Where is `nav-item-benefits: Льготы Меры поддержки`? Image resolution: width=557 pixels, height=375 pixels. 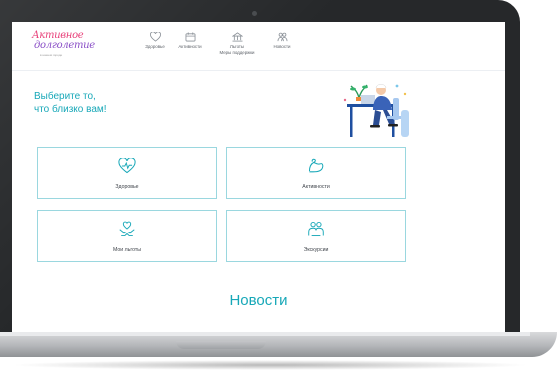 nav-item-benefits: Льготы Меры поддержки is located at coordinates (237, 43).